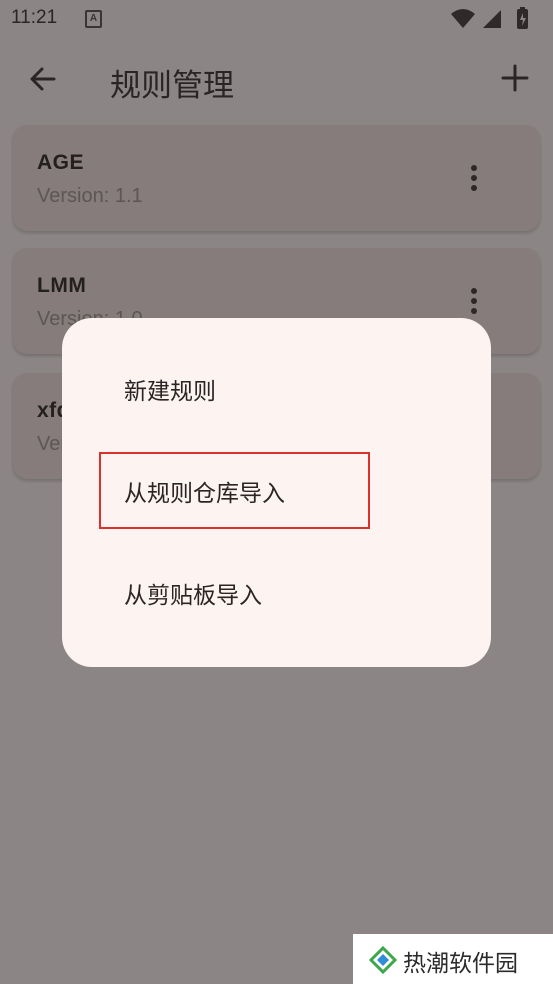 The height and width of the screenshot is (984, 553). Describe the element at coordinates (383, 960) in the screenshot. I see `diamond-logo-icon` at that location.